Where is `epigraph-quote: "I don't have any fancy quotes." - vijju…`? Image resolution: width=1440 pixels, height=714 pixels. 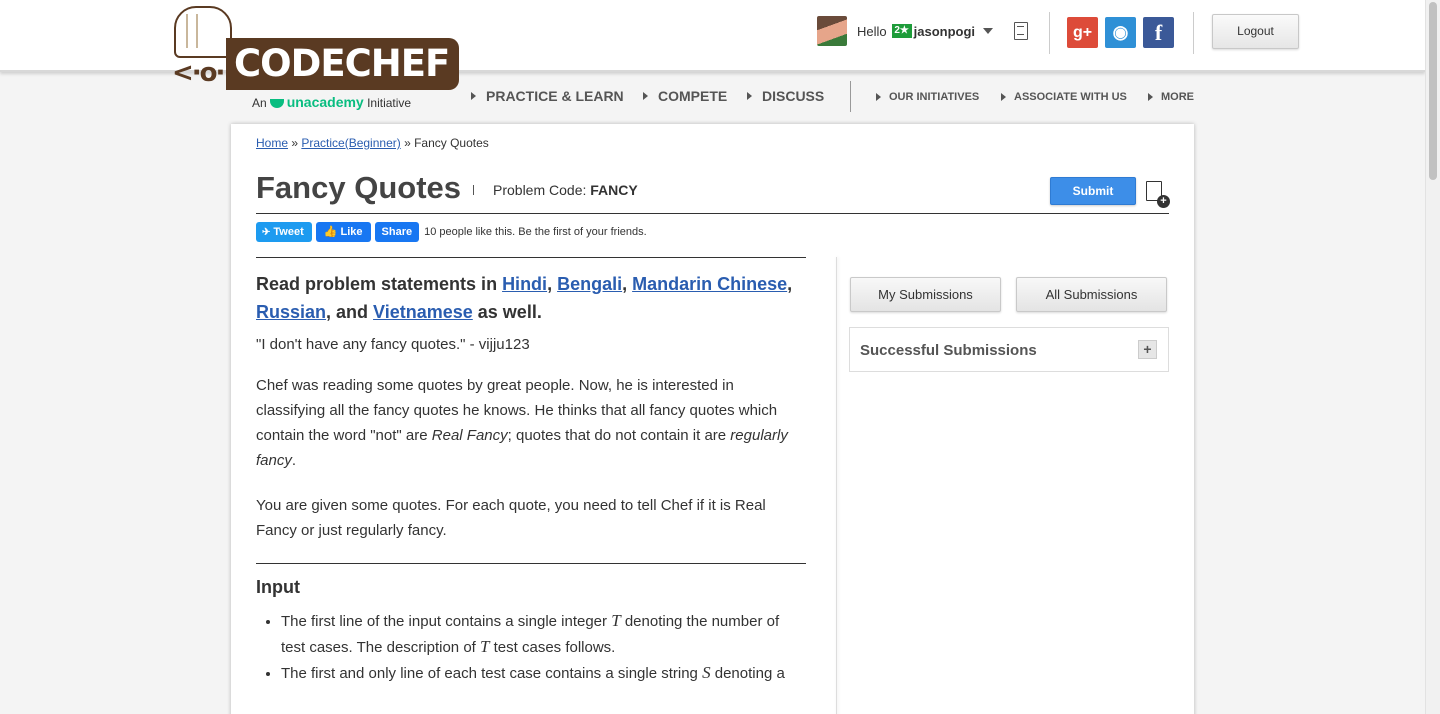 epigraph-quote: "I don't have any fancy quotes." - vijju… is located at coordinates (393, 344).